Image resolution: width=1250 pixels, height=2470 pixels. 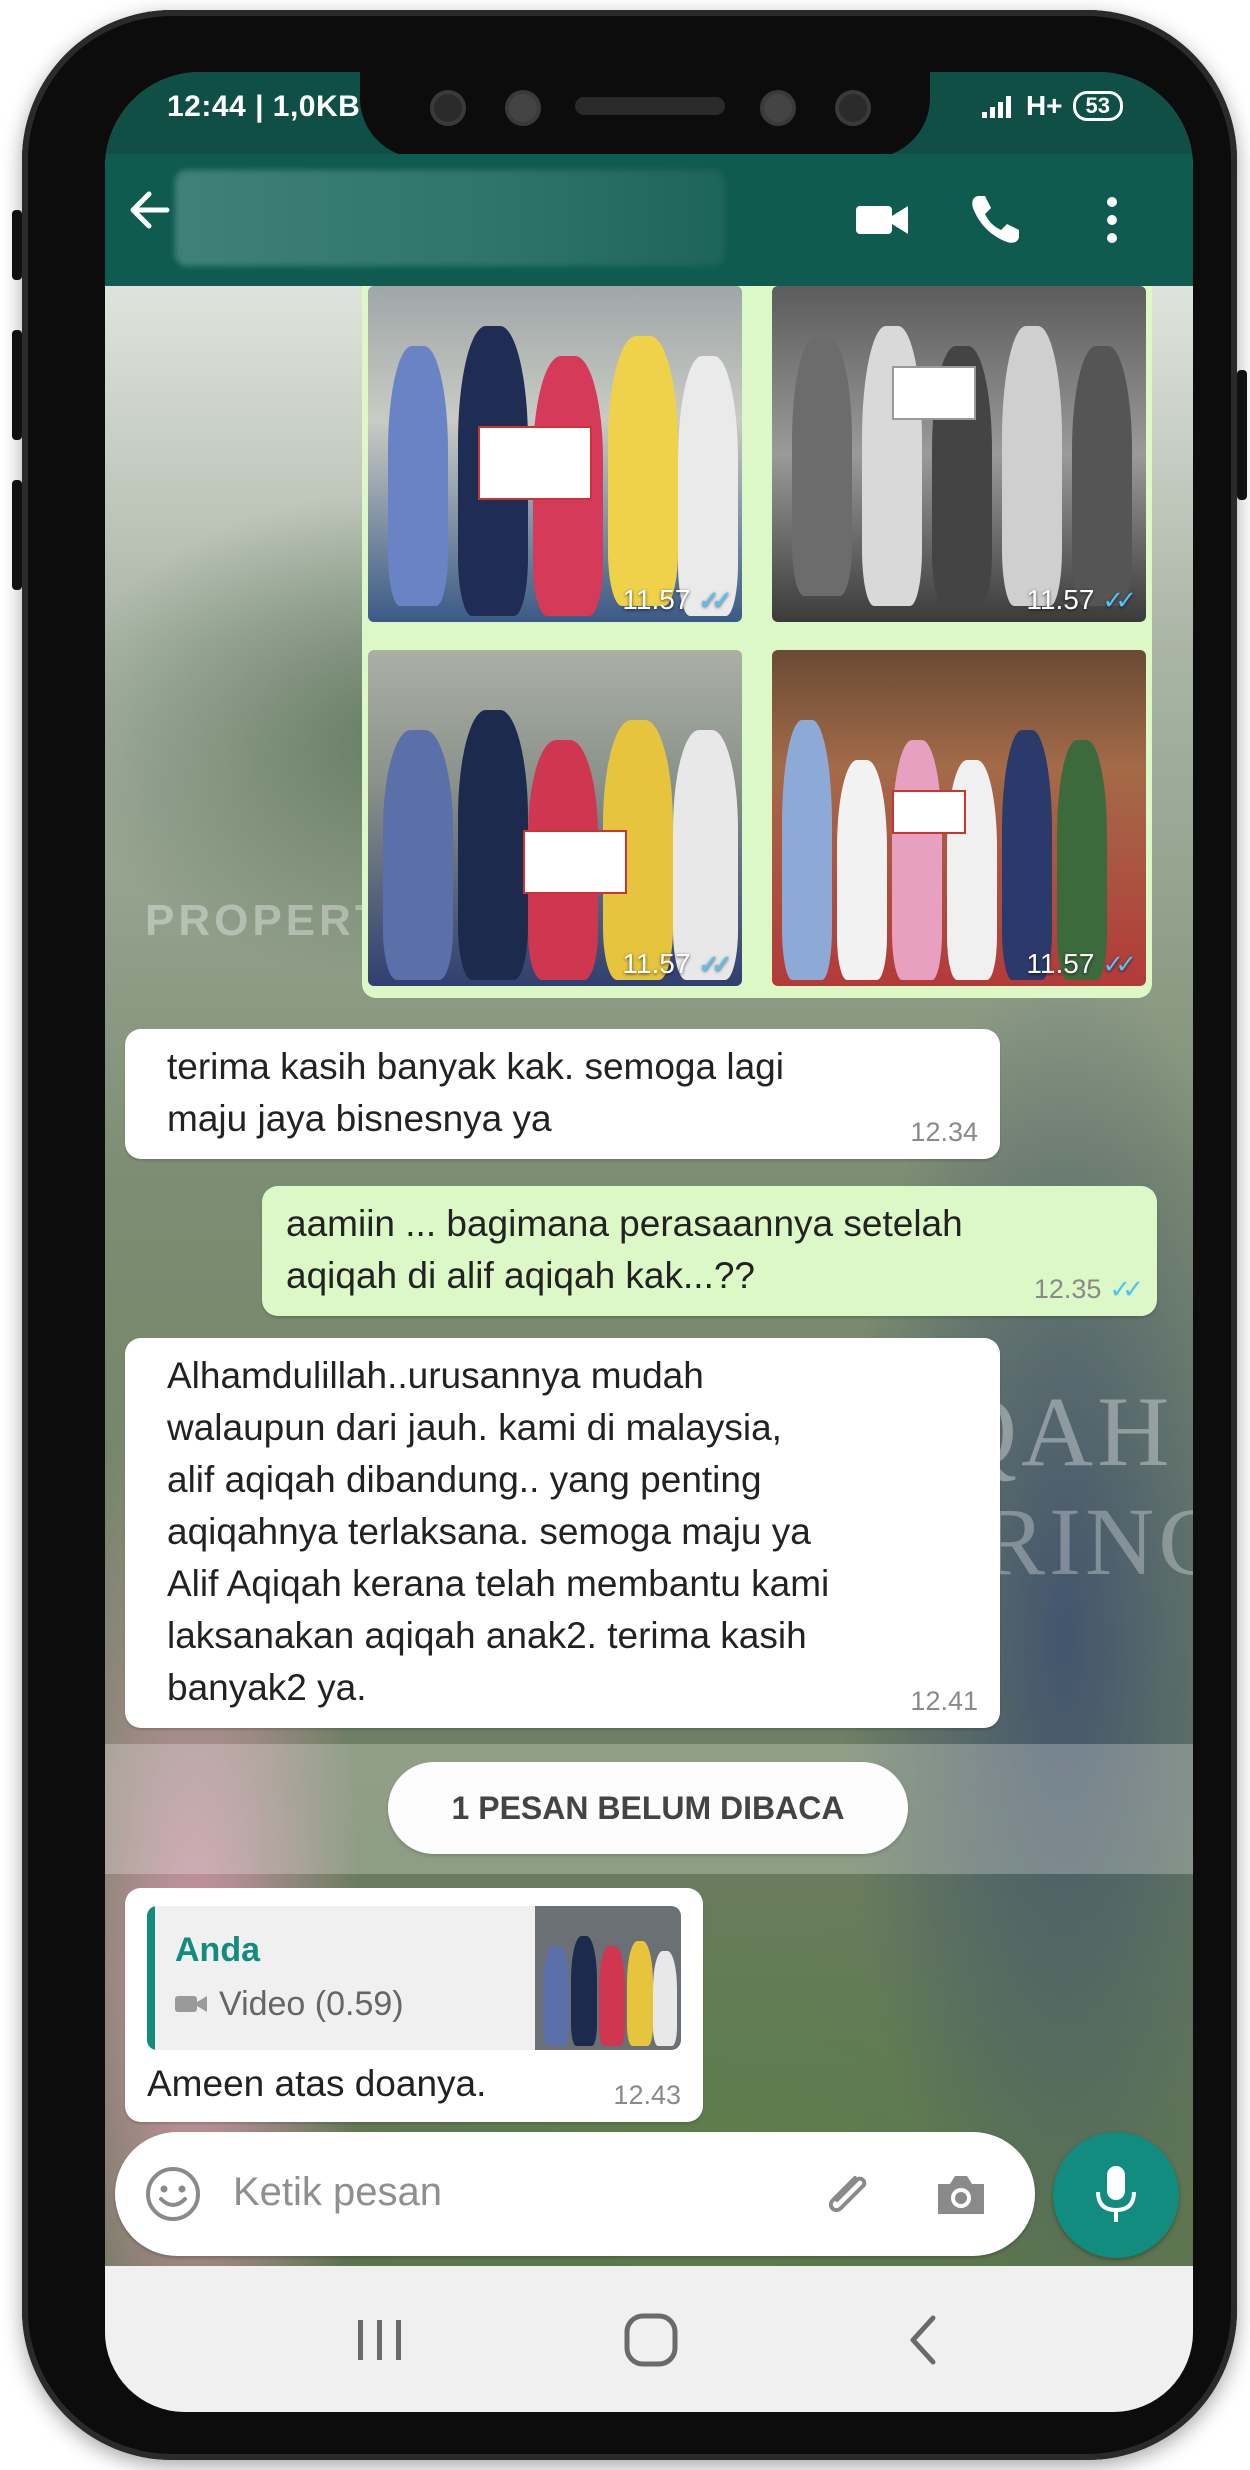 What do you see at coordinates (1112, 220) in the screenshot?
I see `more-options-icon` at bounding box center [1112, 220].